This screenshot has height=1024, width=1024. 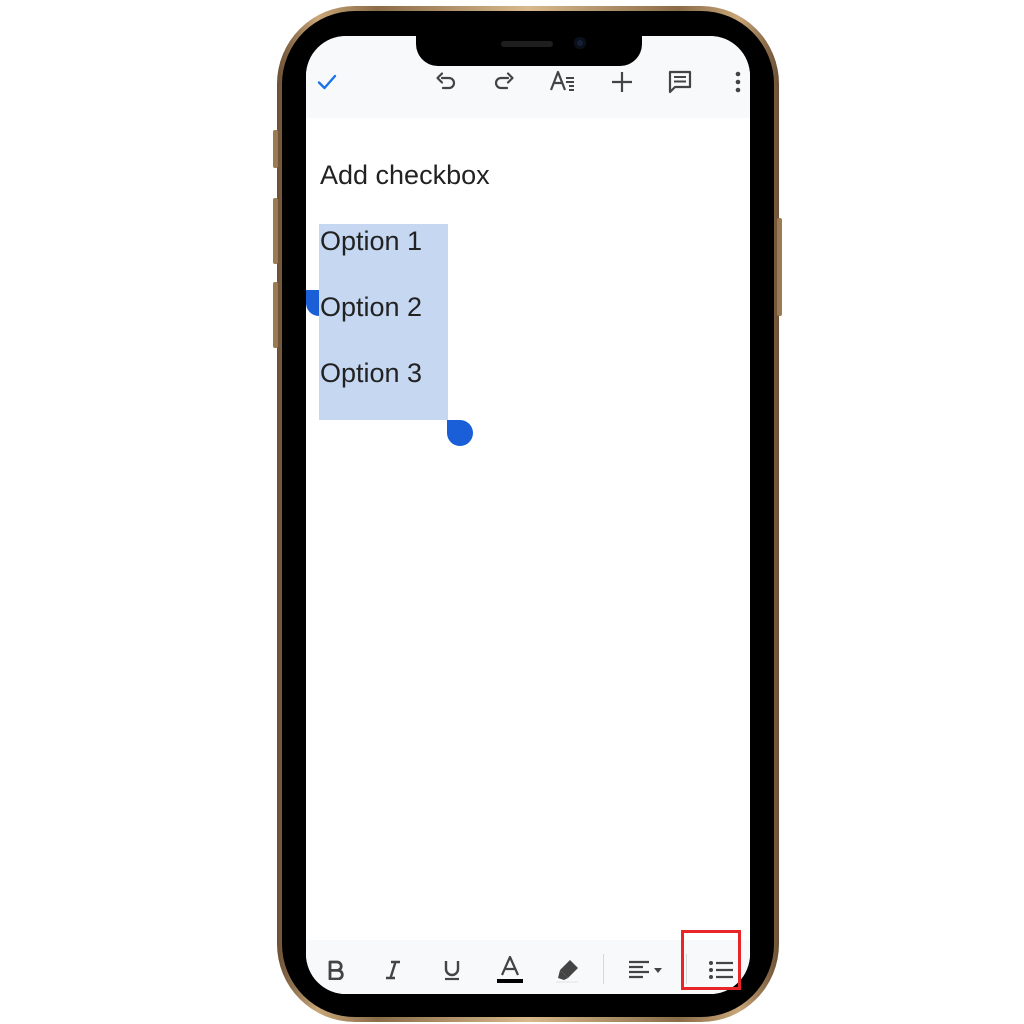 What do you see at coordinates (275, 231) in the screenshot?
I see `volume-up-button` at bounding box center [275, 231].